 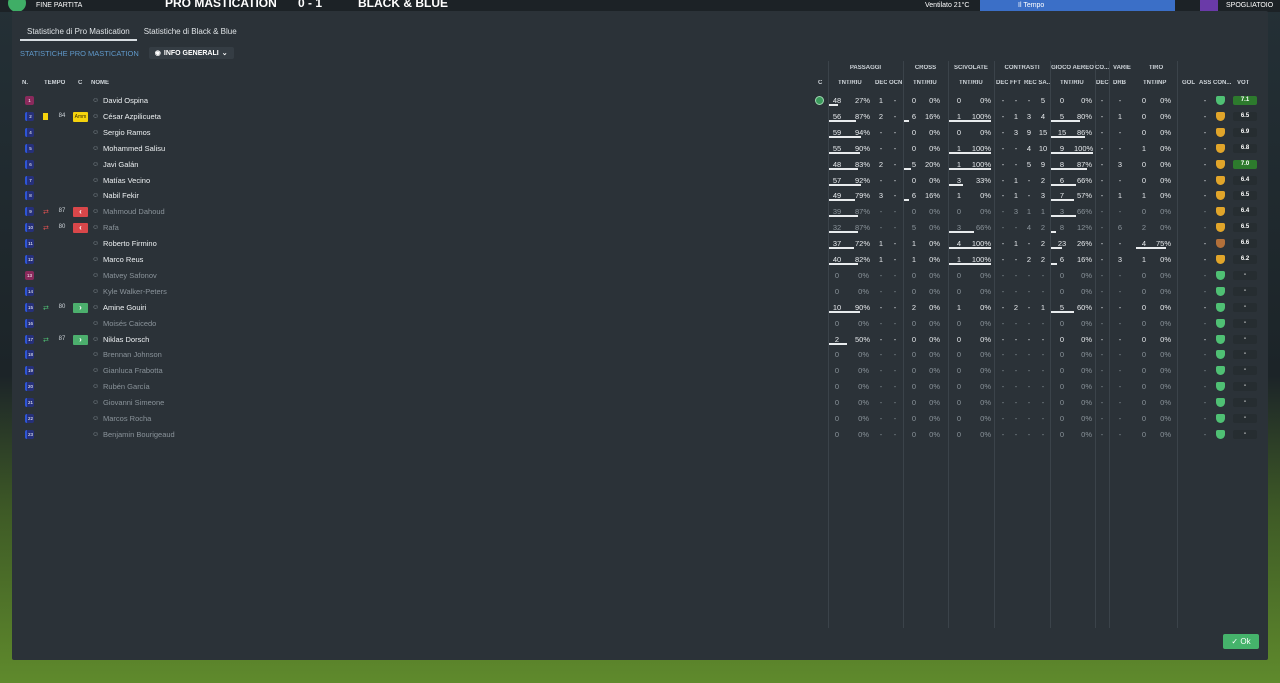 I want to click on player-name: Javi Galán, so click(x=120, y=164).